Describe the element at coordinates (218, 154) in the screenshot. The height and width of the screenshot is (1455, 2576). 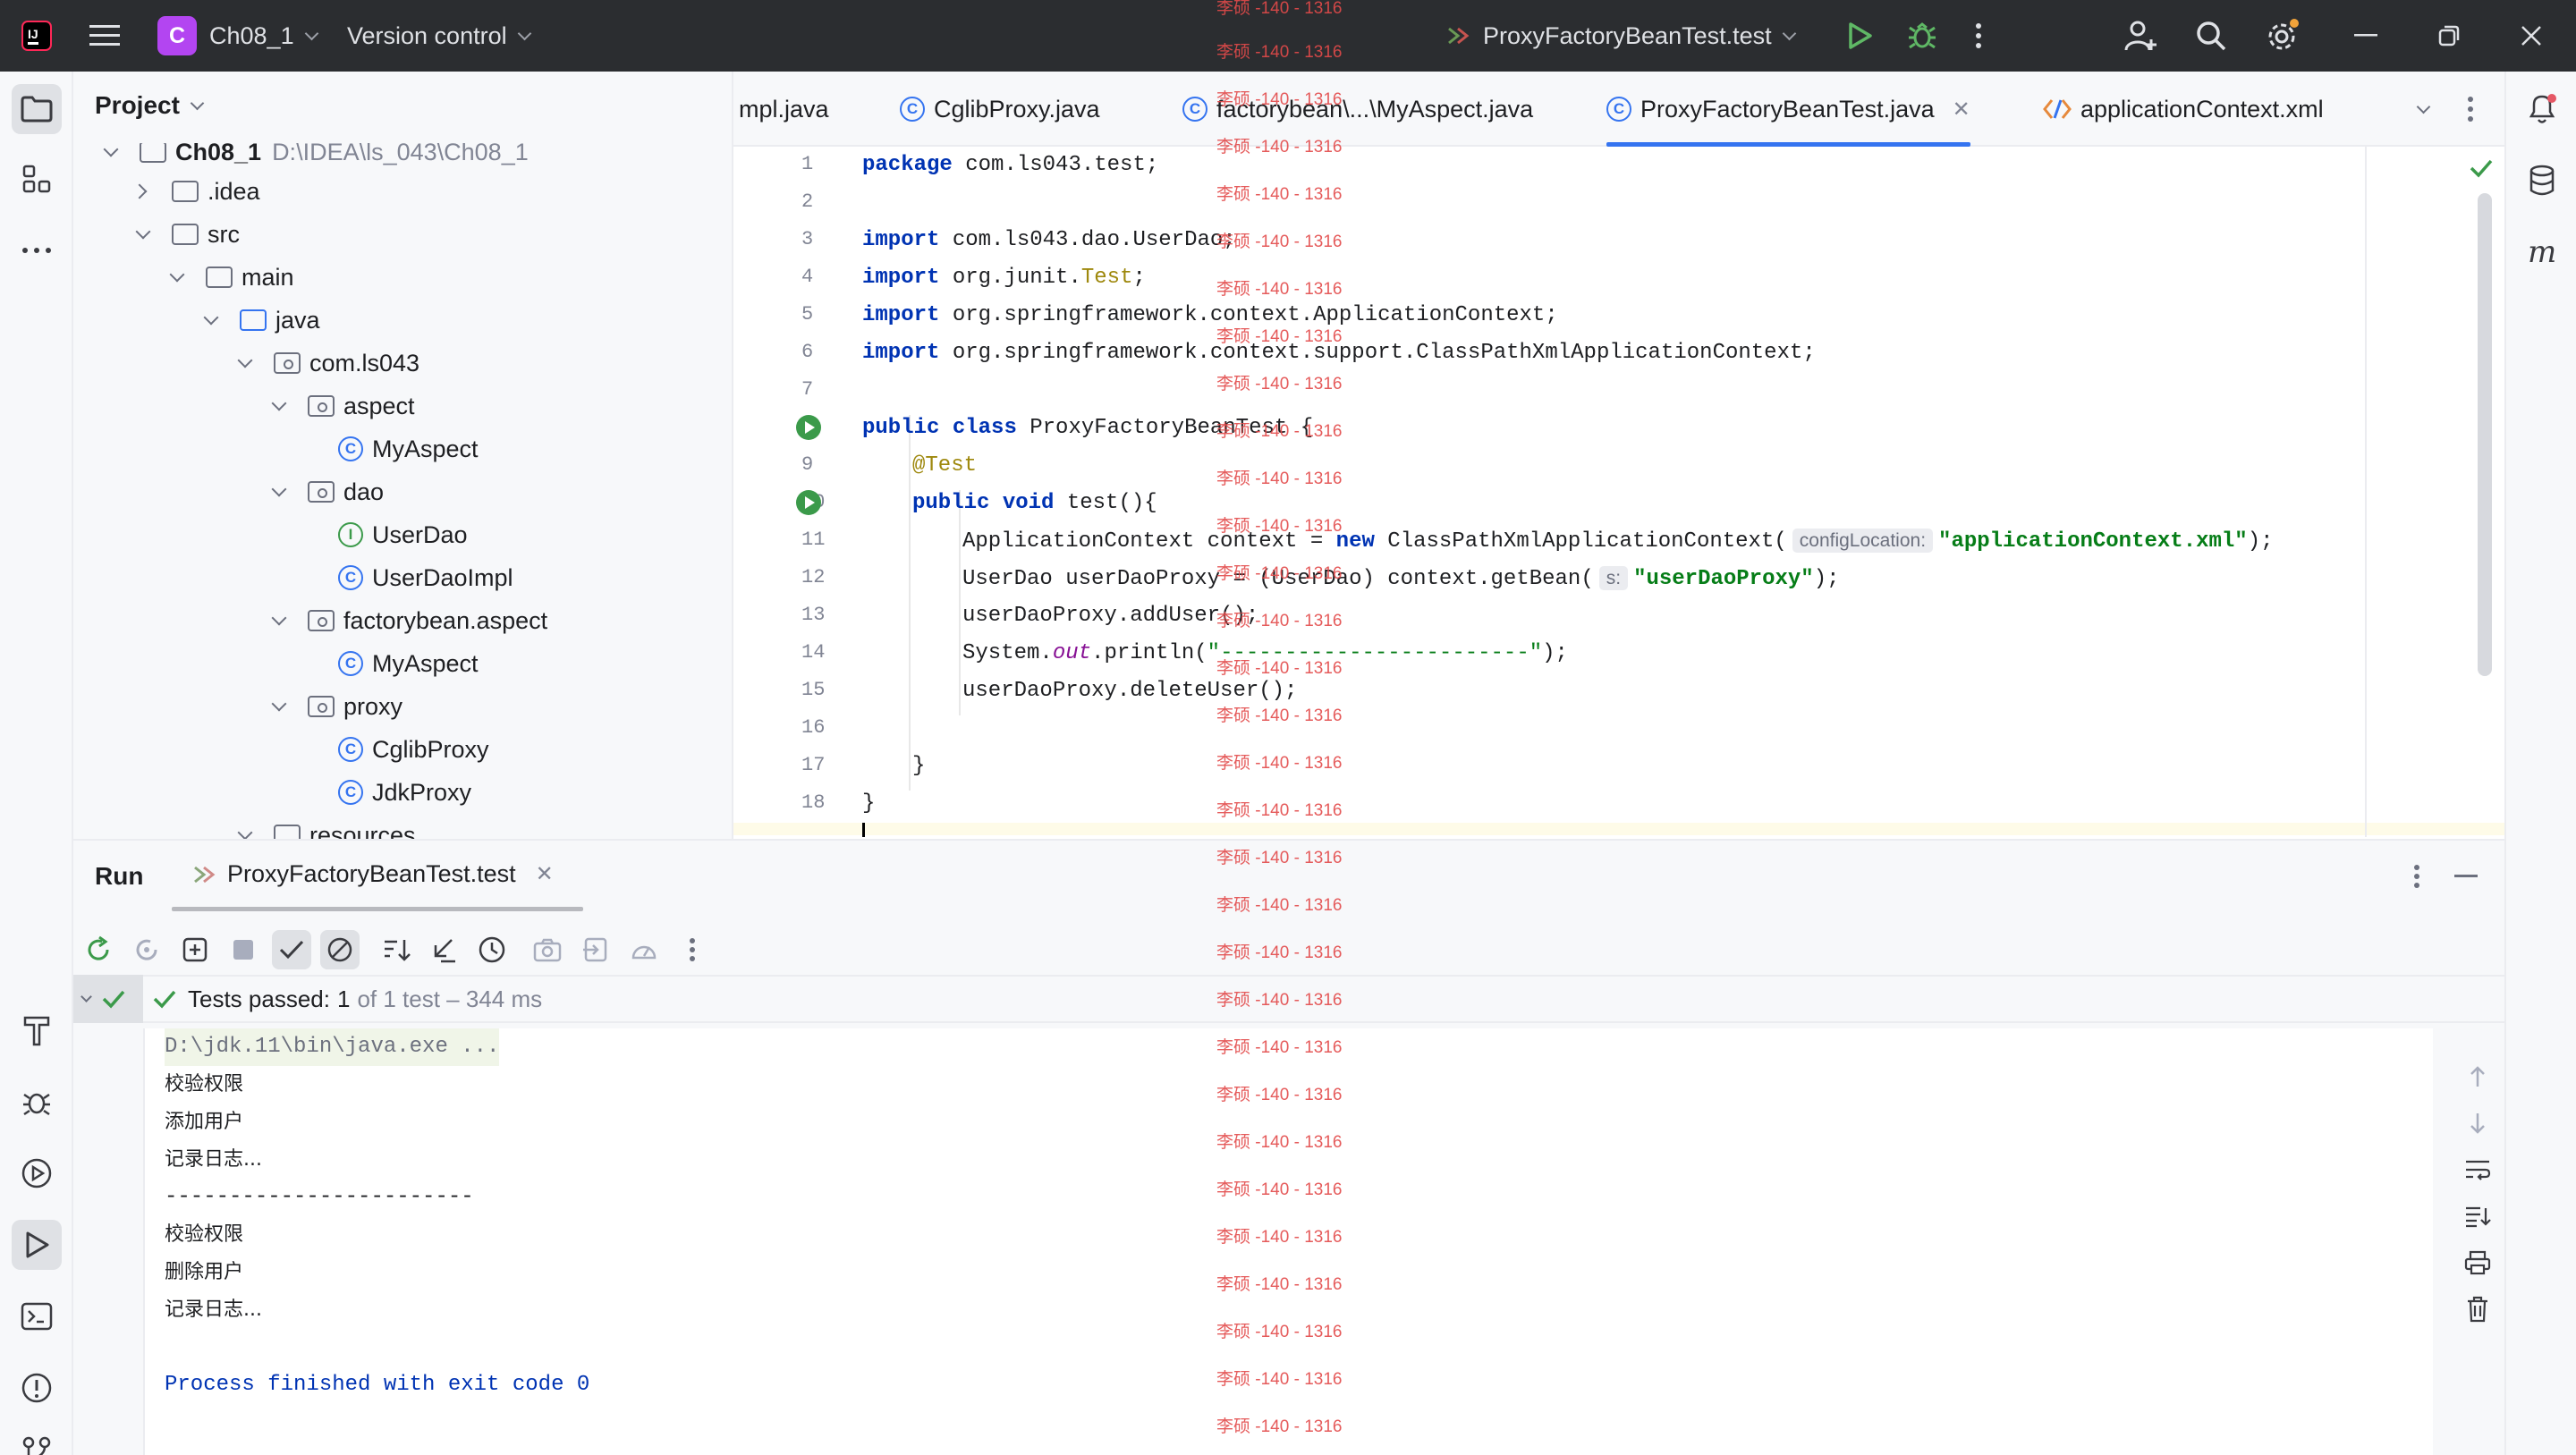
I see `tree-root-label: Ch08_1` at that location.